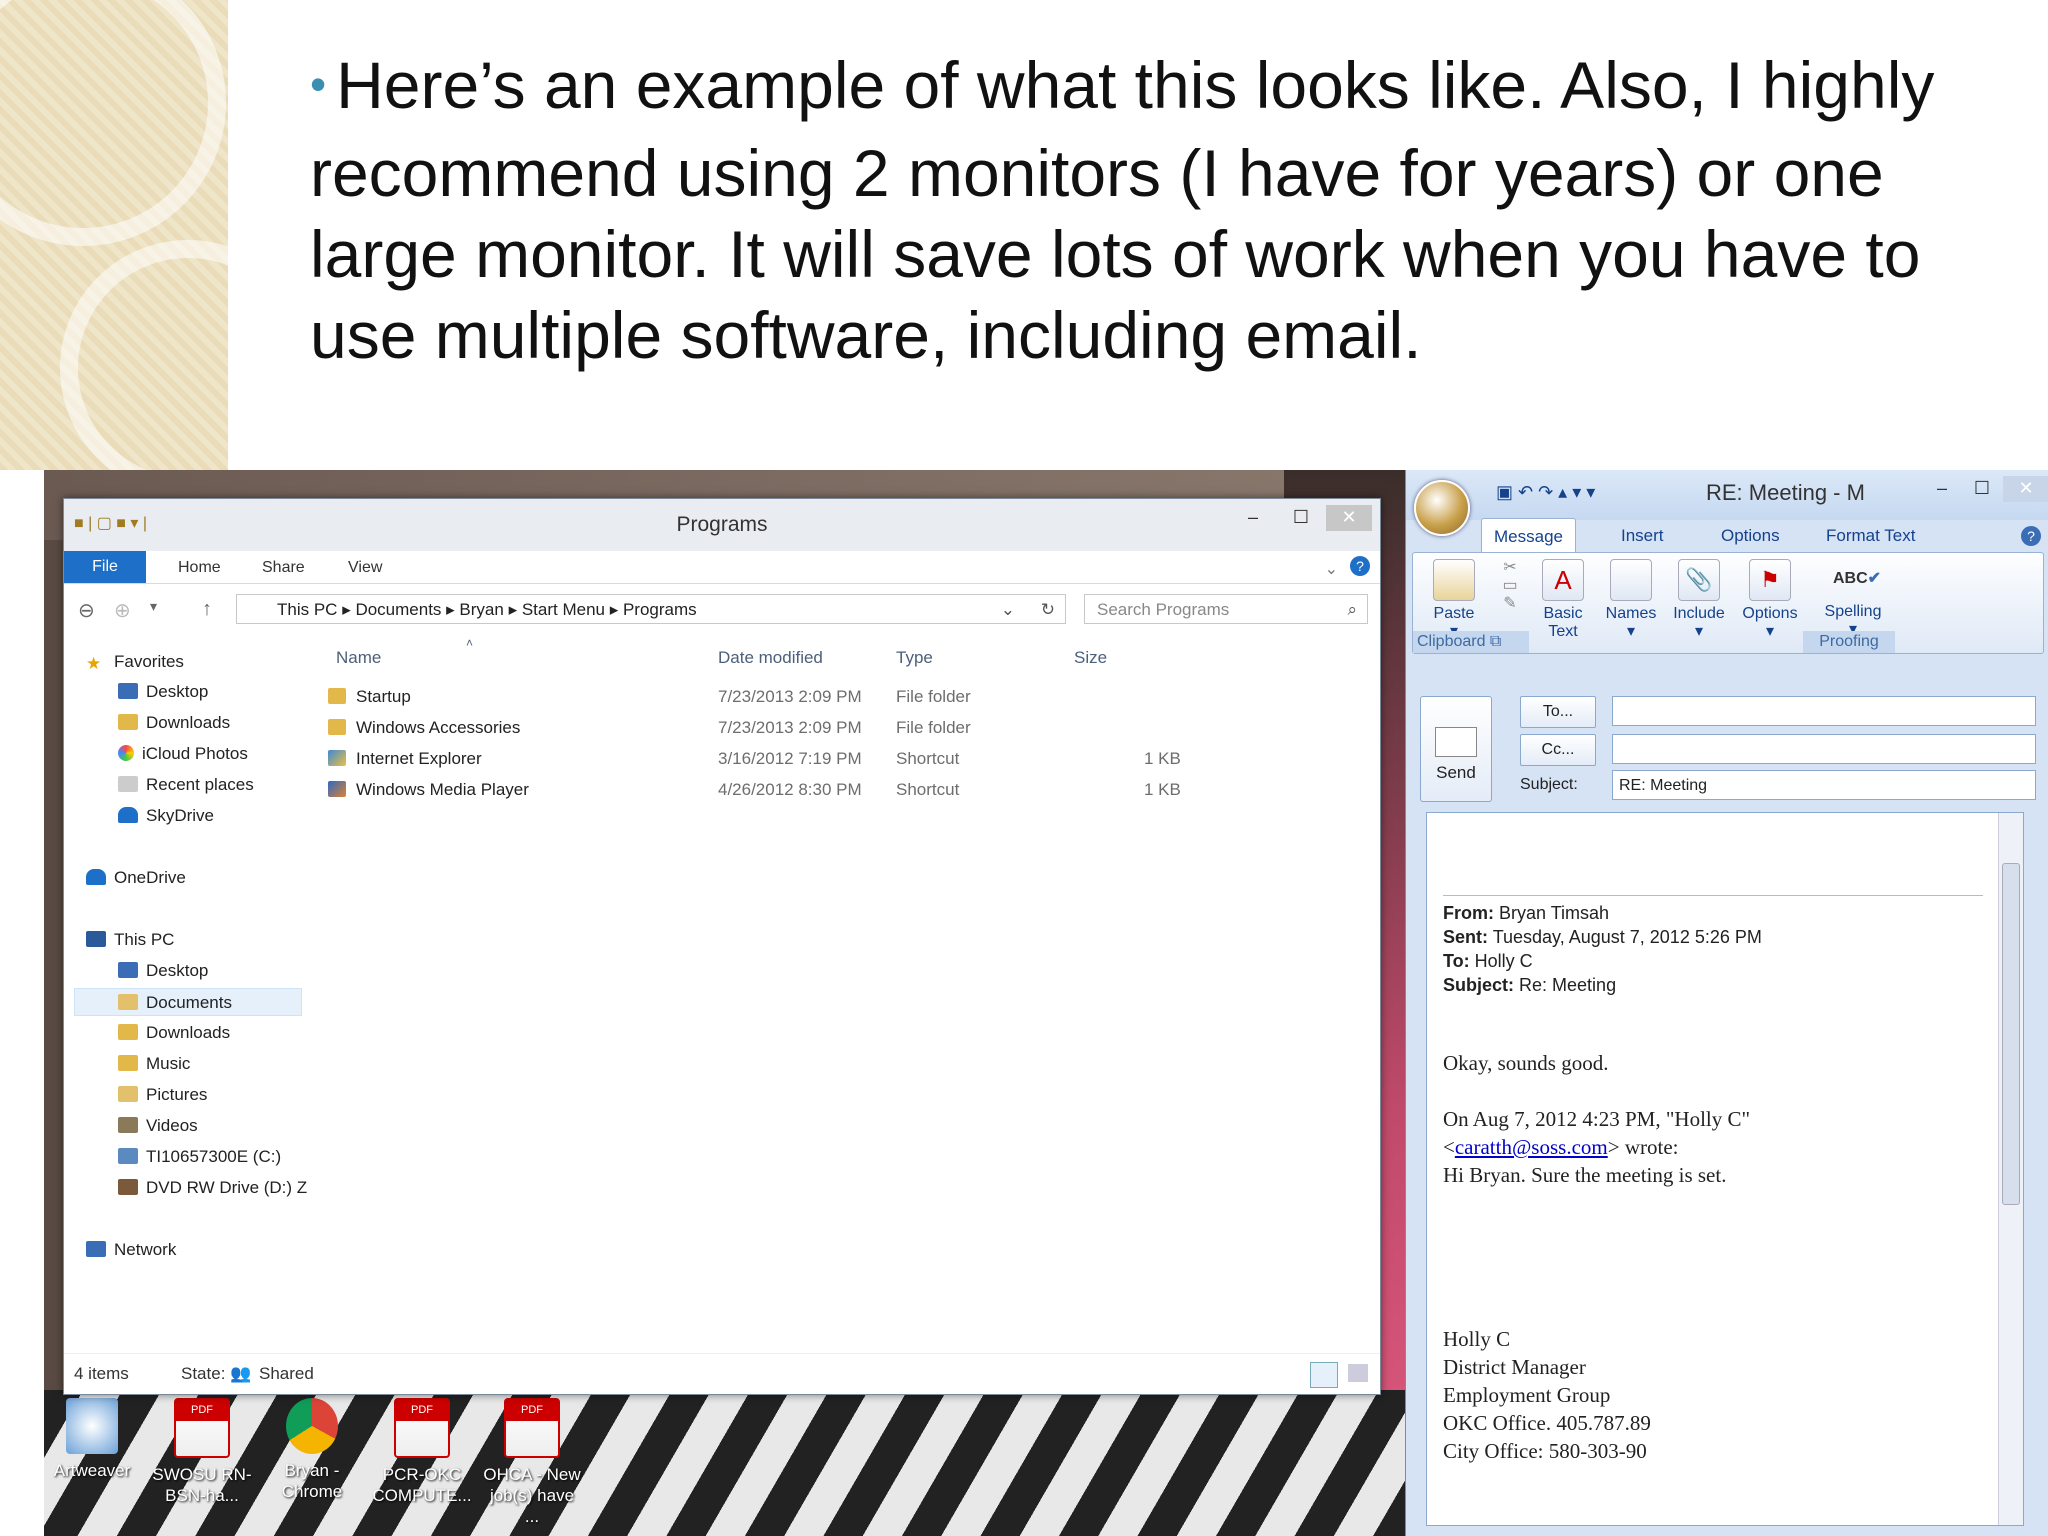 Image resolution: width=2048 pixels, height=1536 pixels. What do you see at coordinates (1324, 1375) in the screenshot?
I see `details-view-icon` at bounding box center [1324, 1375].